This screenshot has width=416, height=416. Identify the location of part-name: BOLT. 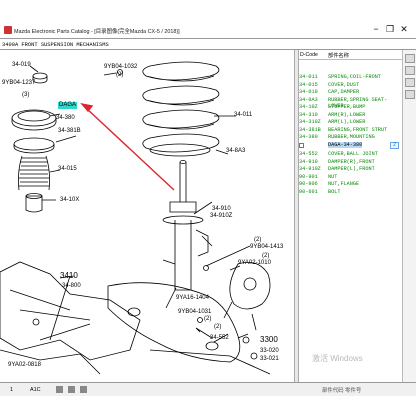
(334, 191).